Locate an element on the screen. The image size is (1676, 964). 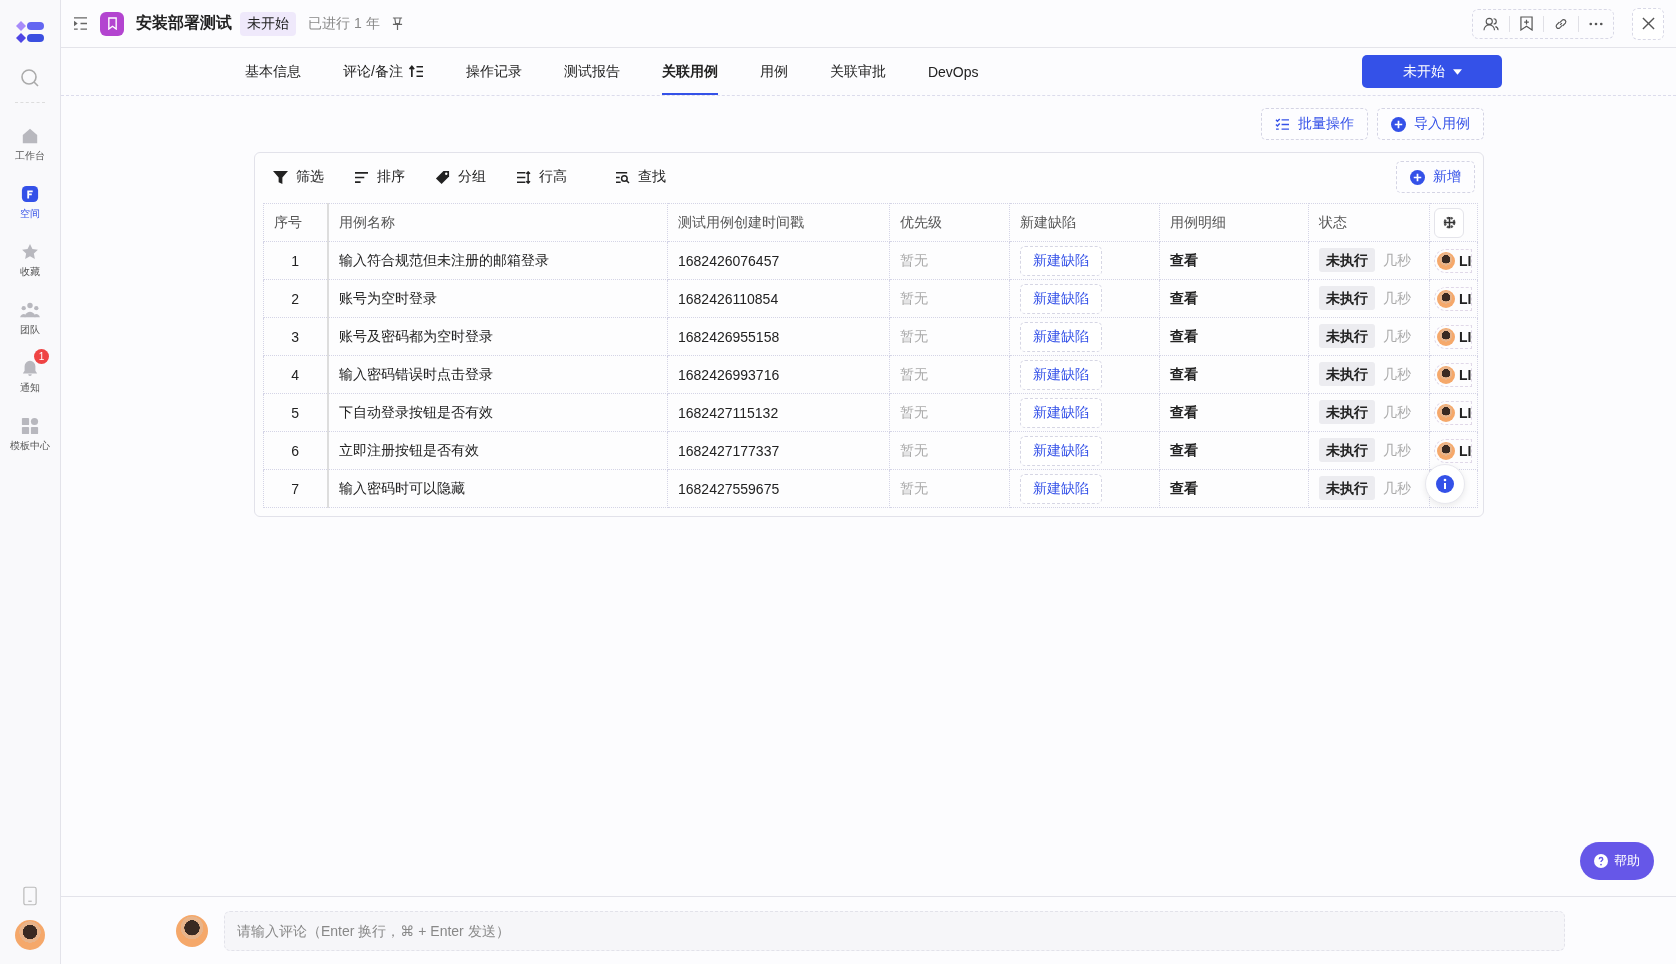
comment-input: 请输入评论（Enter 换行，⌘ + Enter 发送） is located at coordinates (894, 930).